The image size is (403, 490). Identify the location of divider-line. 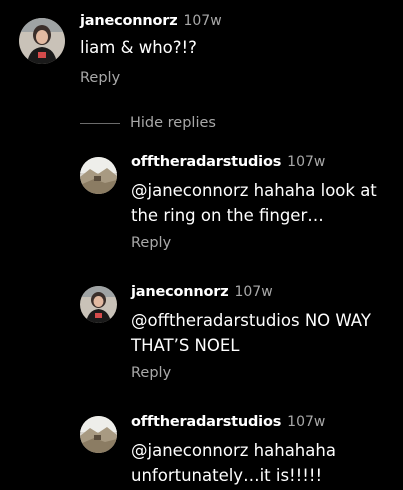
(100, 123).